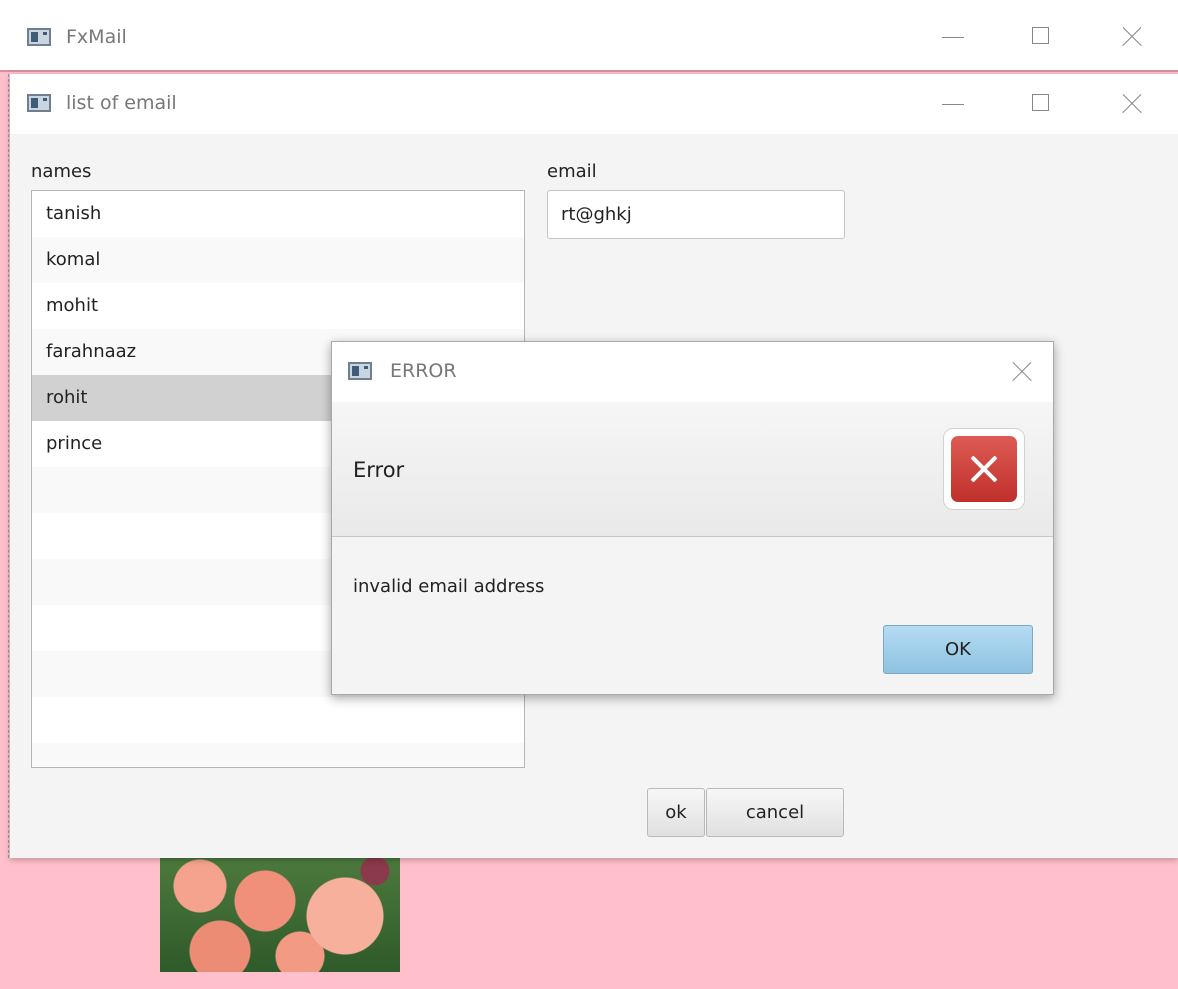 The width and height of the screenshot is (1178, 989). I want to click on main-title-bar: FxMail, so click(589, 36).